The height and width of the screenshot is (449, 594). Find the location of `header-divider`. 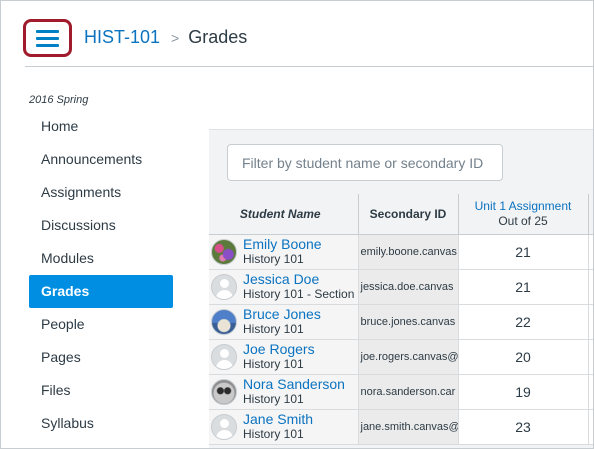

header-divider is located at coordinates (309, 66).